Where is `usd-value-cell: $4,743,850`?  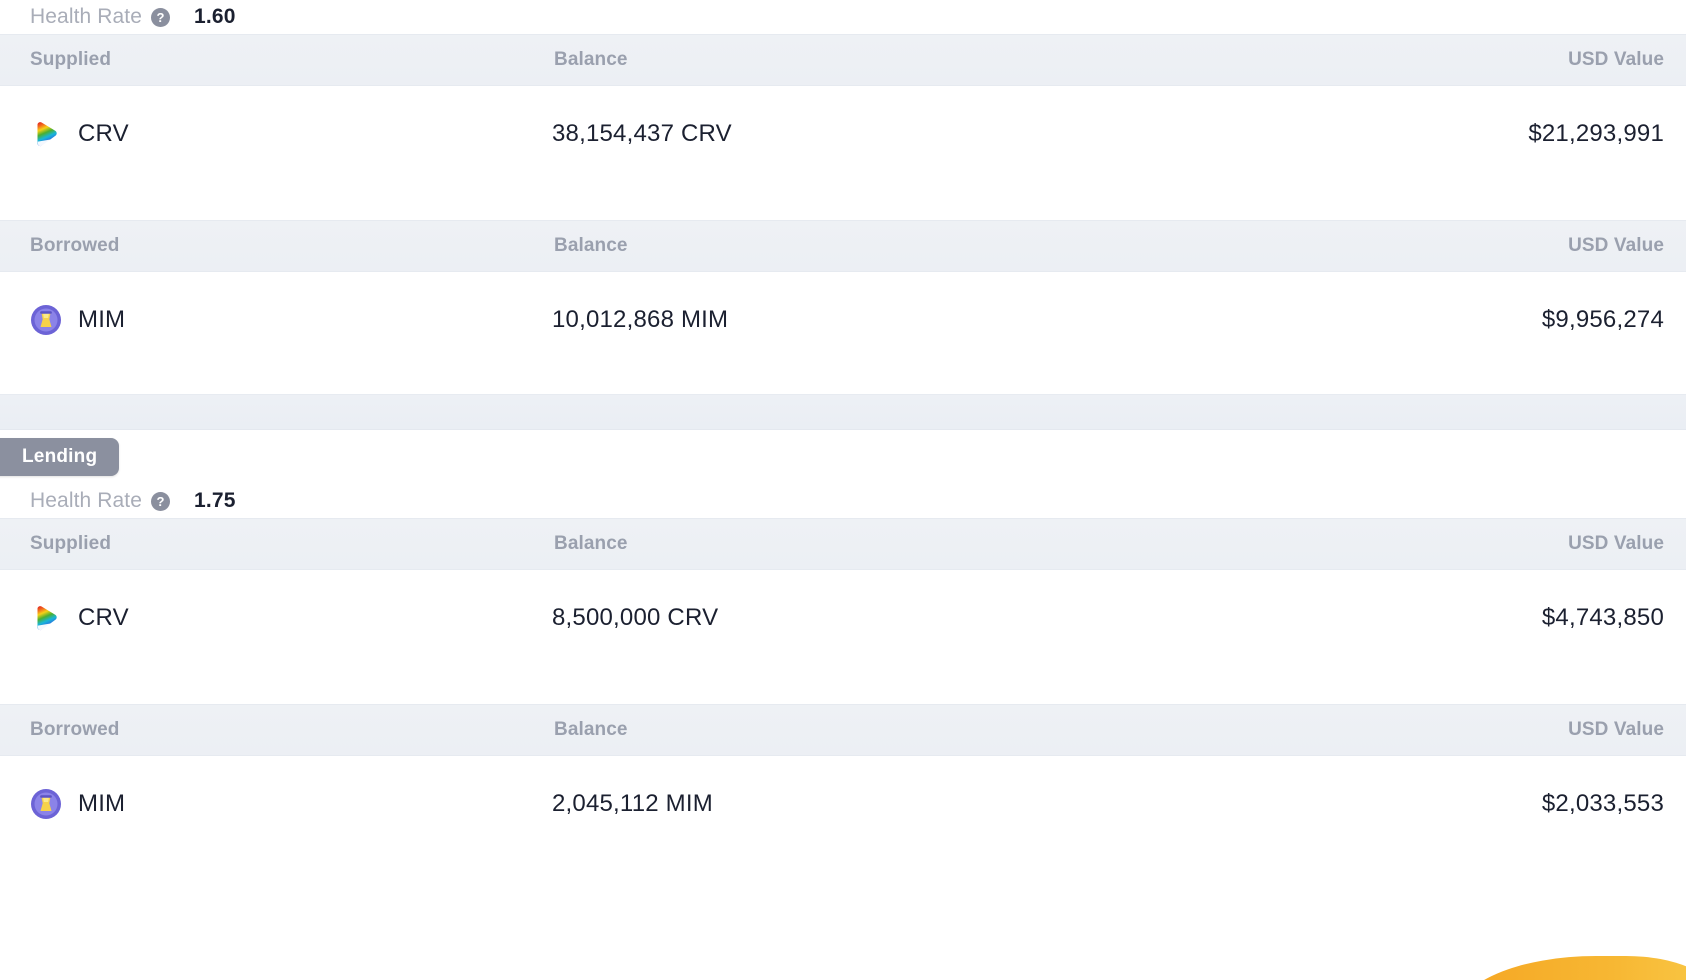 usd-value-cell: $4,743,850 is located at coordinates (1602, 617).